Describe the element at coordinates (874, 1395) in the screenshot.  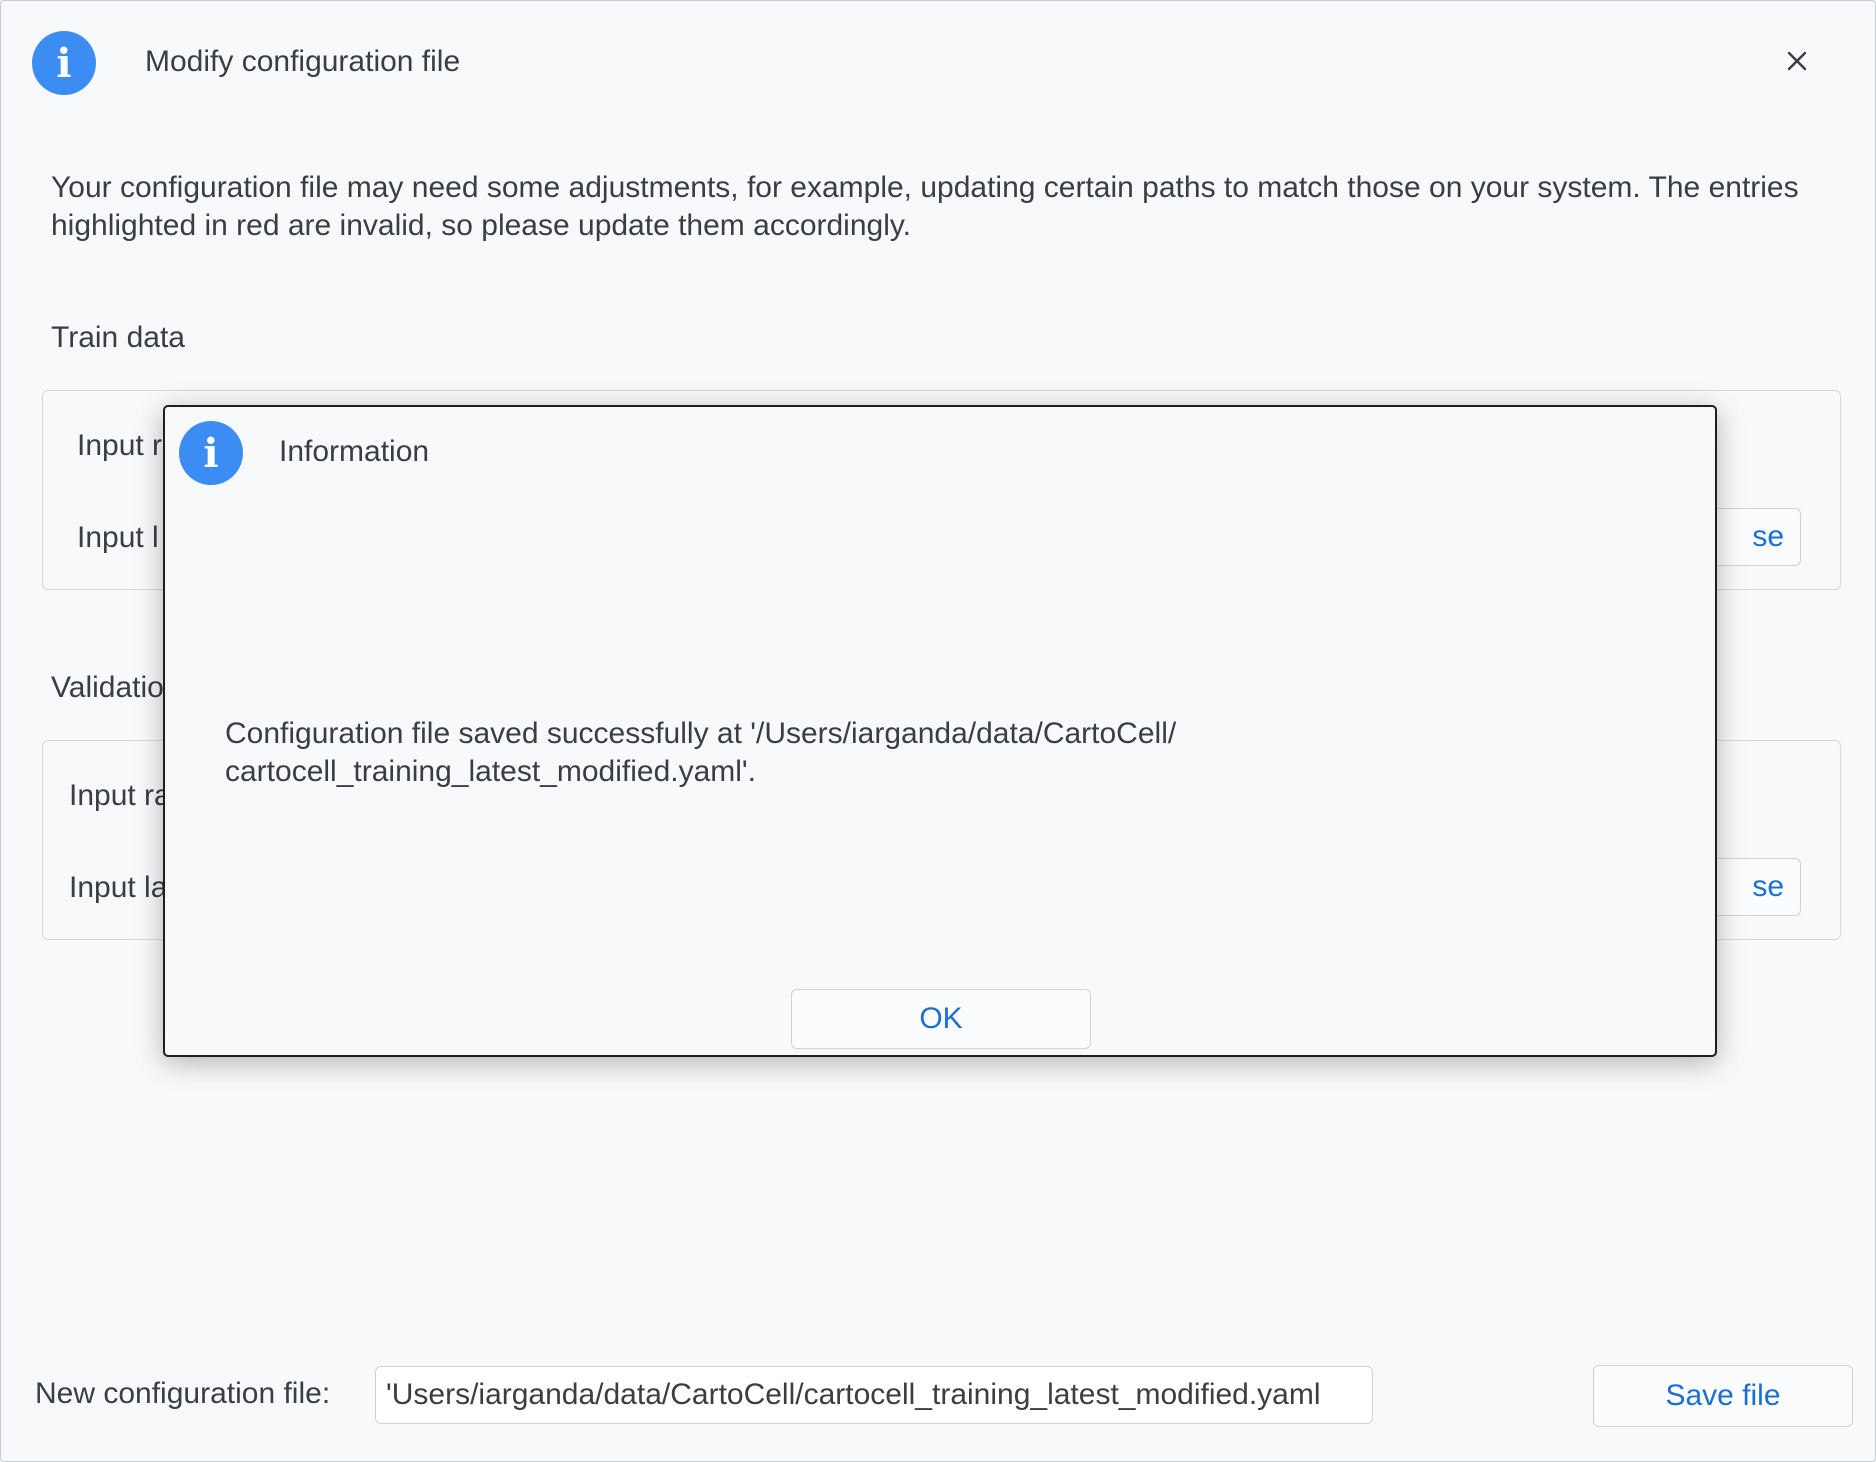
I see `new-config-file-input` at that location.